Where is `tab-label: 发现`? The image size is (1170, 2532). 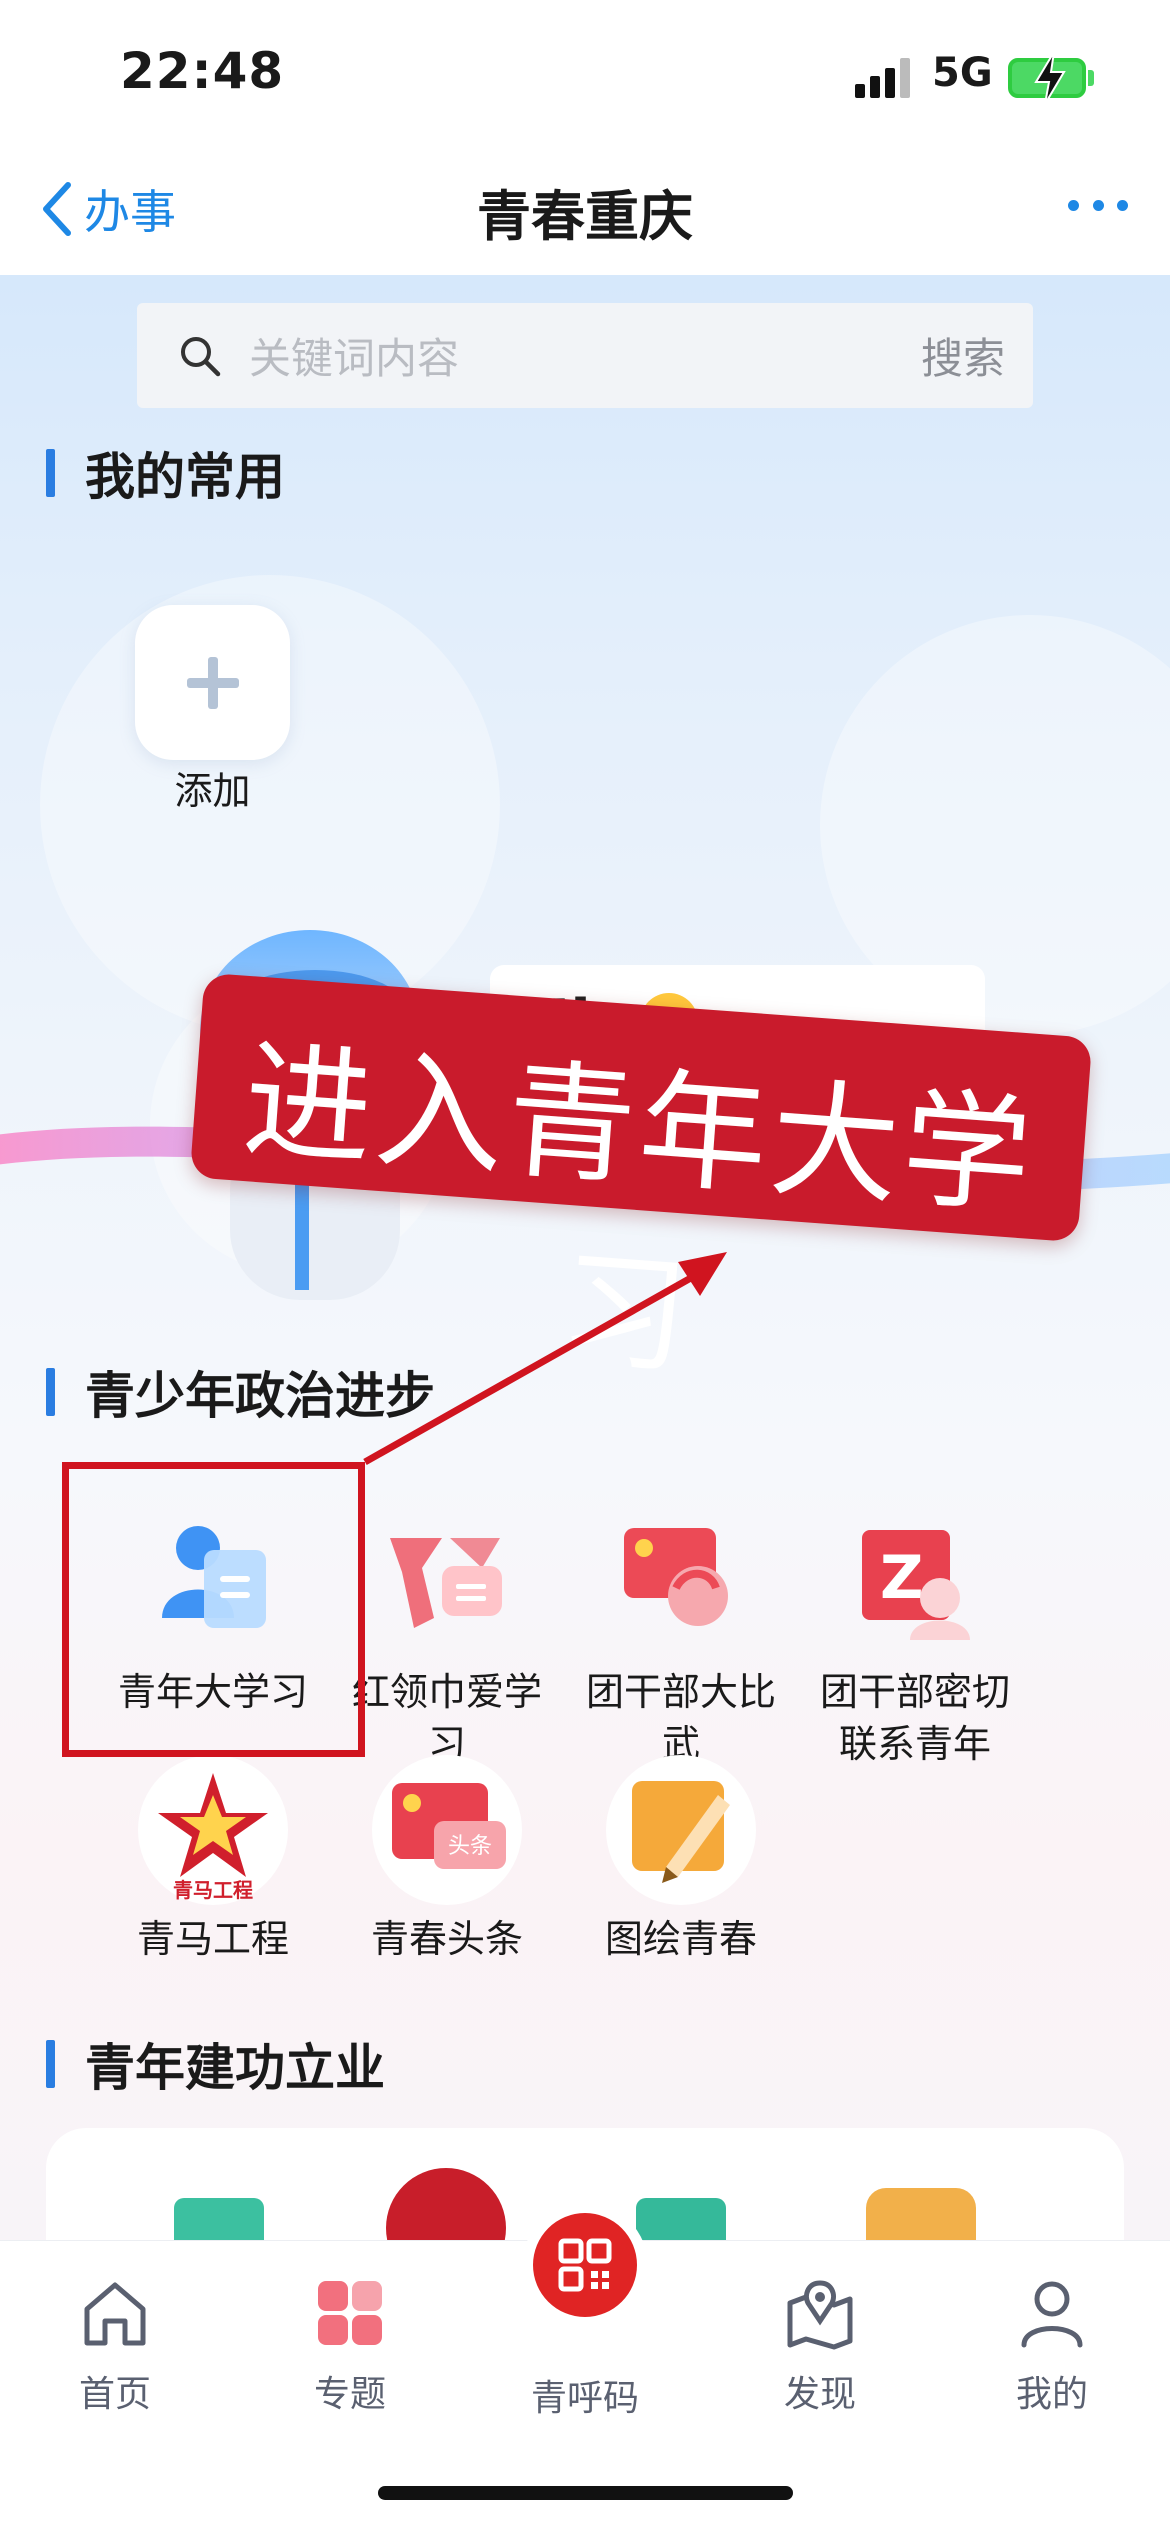
tab-label: 发现 is located at coordinates (819, 2394).